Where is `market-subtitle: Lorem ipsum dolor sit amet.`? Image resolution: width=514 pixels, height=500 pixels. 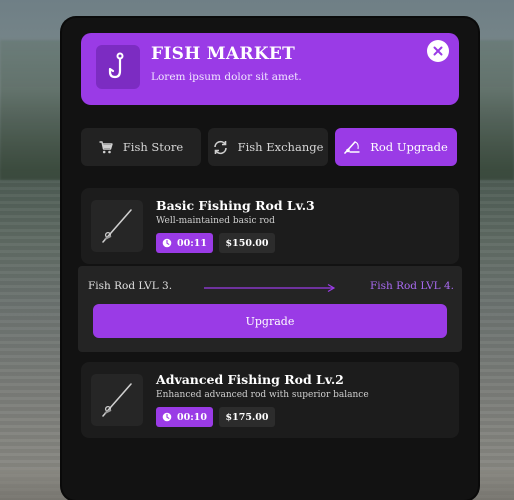 market-subtitle: Lorem ipsum dolor sit amet. is located at coordinates (226, 77).